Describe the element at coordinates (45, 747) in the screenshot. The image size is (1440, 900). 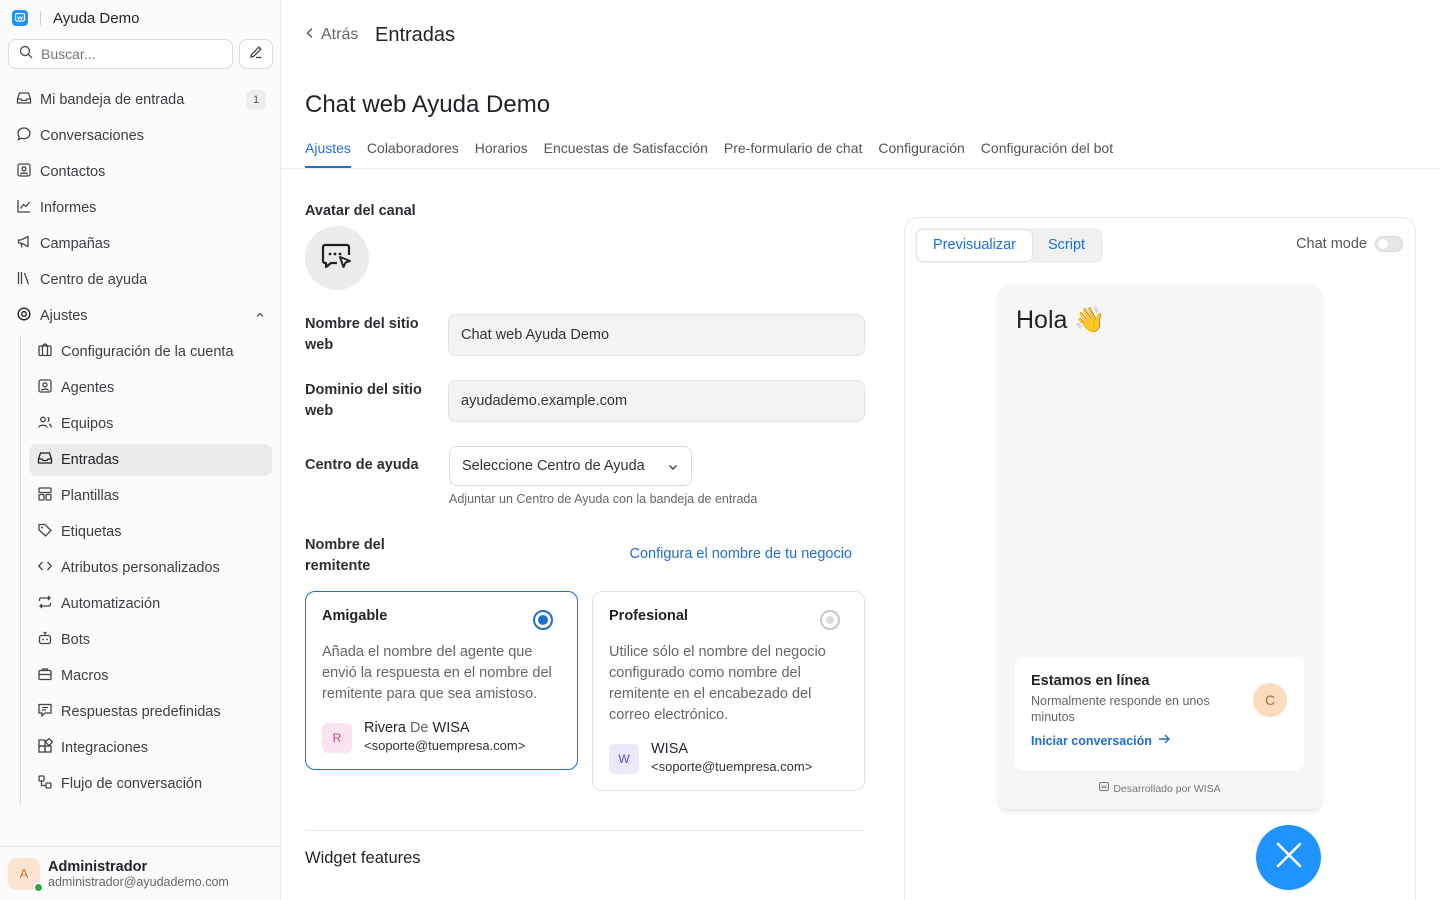
I see `integration-icon` at that location.